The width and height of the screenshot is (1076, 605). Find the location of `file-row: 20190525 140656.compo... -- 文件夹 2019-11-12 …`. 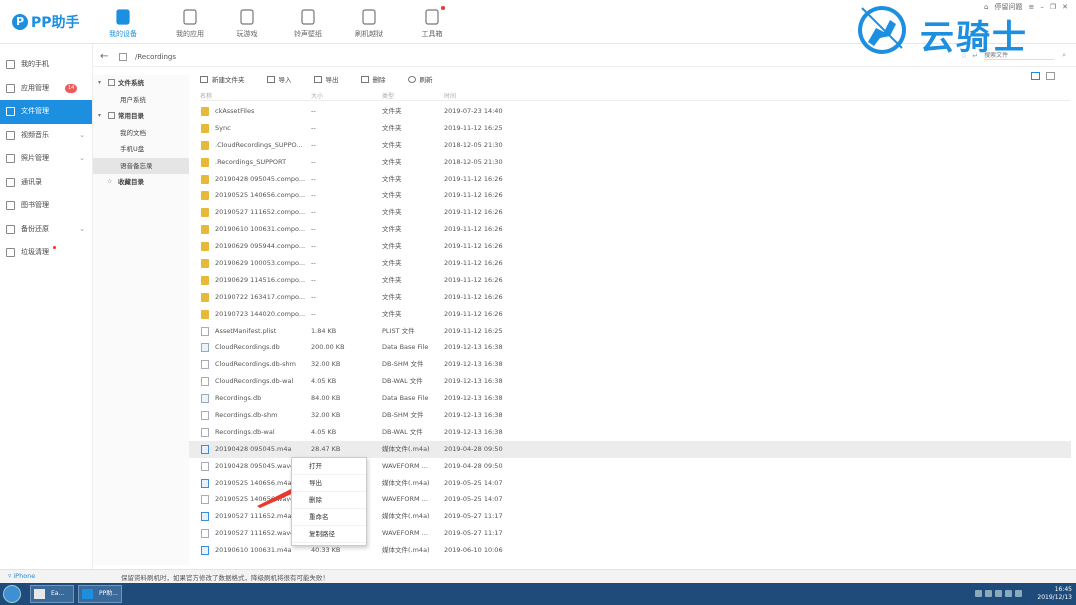

file-row: 20190525 140656.compo... -- 文件夹 2019-11-12 … is located at coordinates (630, 195).